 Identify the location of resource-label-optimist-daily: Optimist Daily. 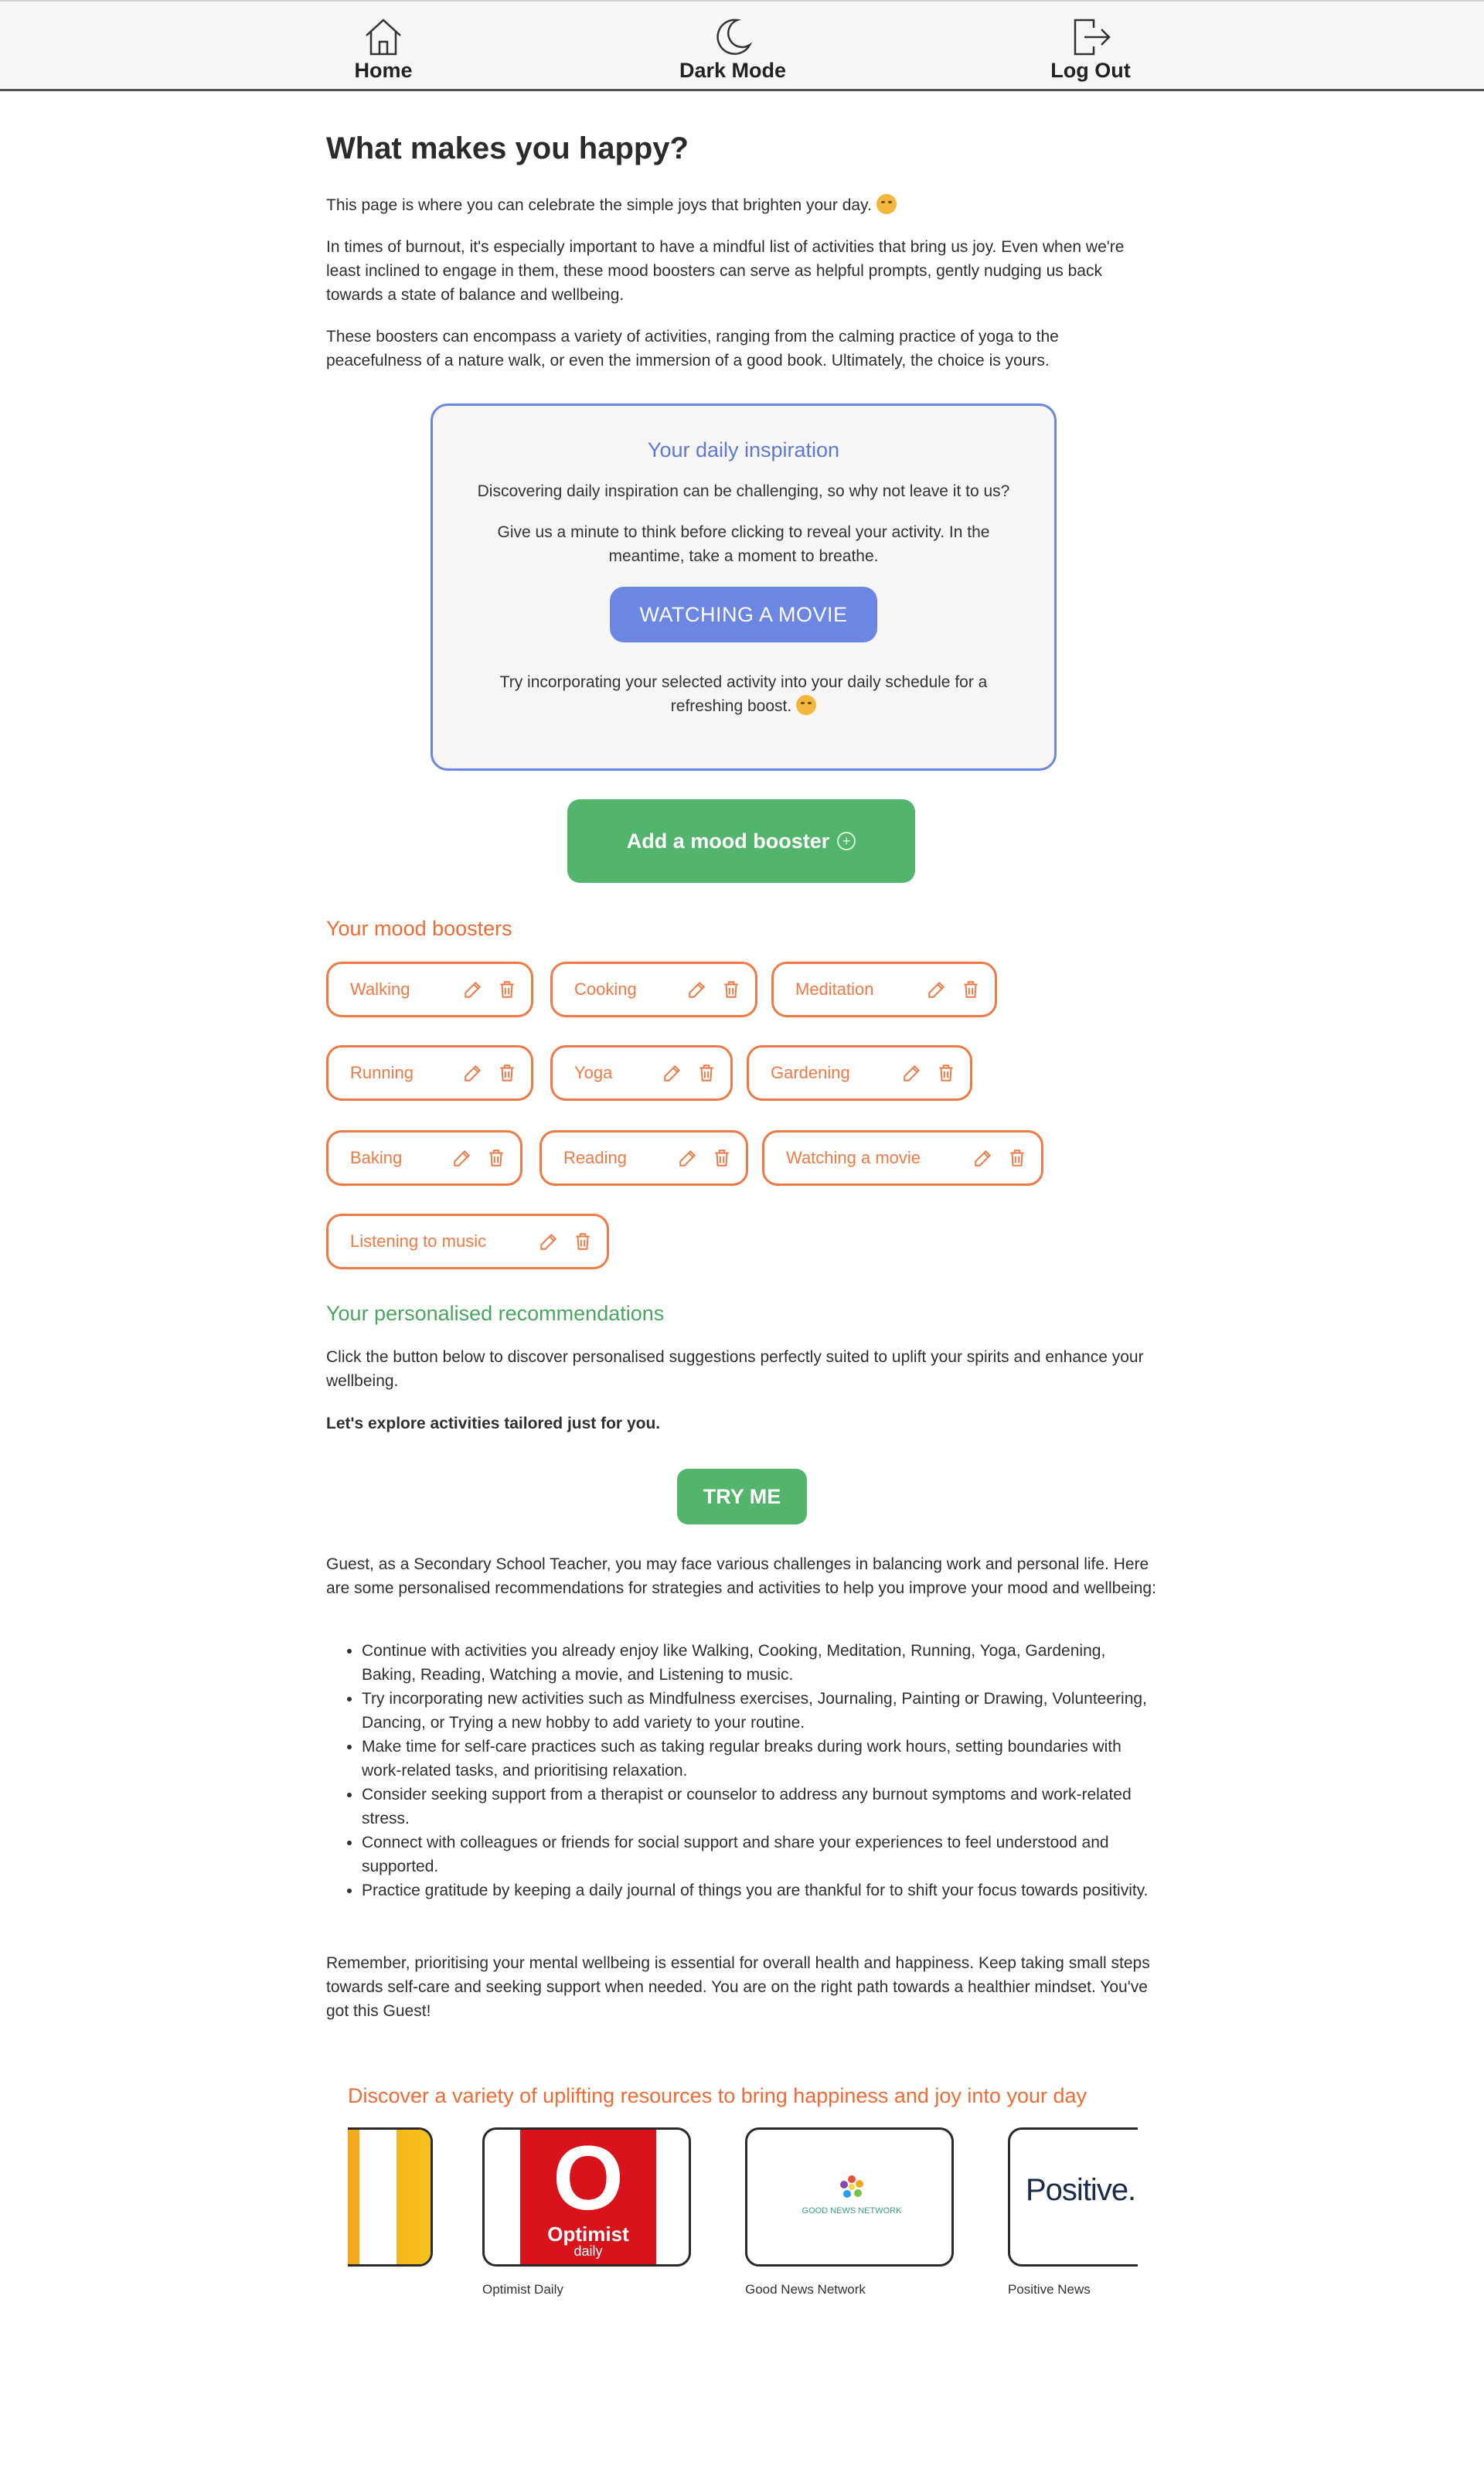
(522, 2289).